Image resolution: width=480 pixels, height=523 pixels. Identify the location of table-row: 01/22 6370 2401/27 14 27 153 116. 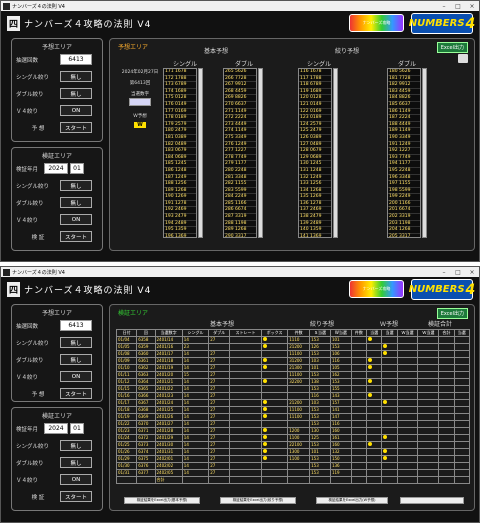
(293, 424).